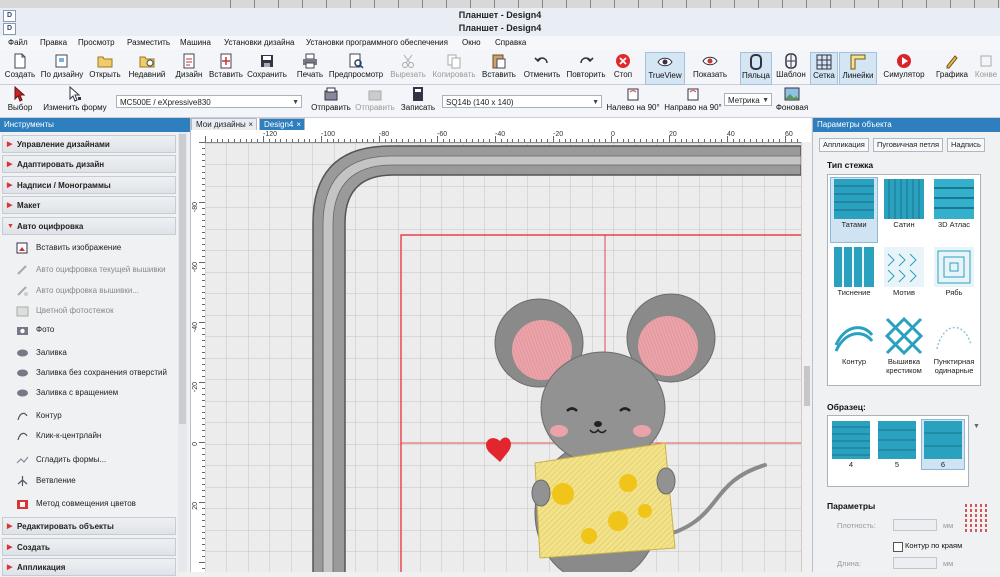 The image size is (1000, 577). I want to click on stitch-dotted-single: Пунктирная одинарные, so click(954, 347).